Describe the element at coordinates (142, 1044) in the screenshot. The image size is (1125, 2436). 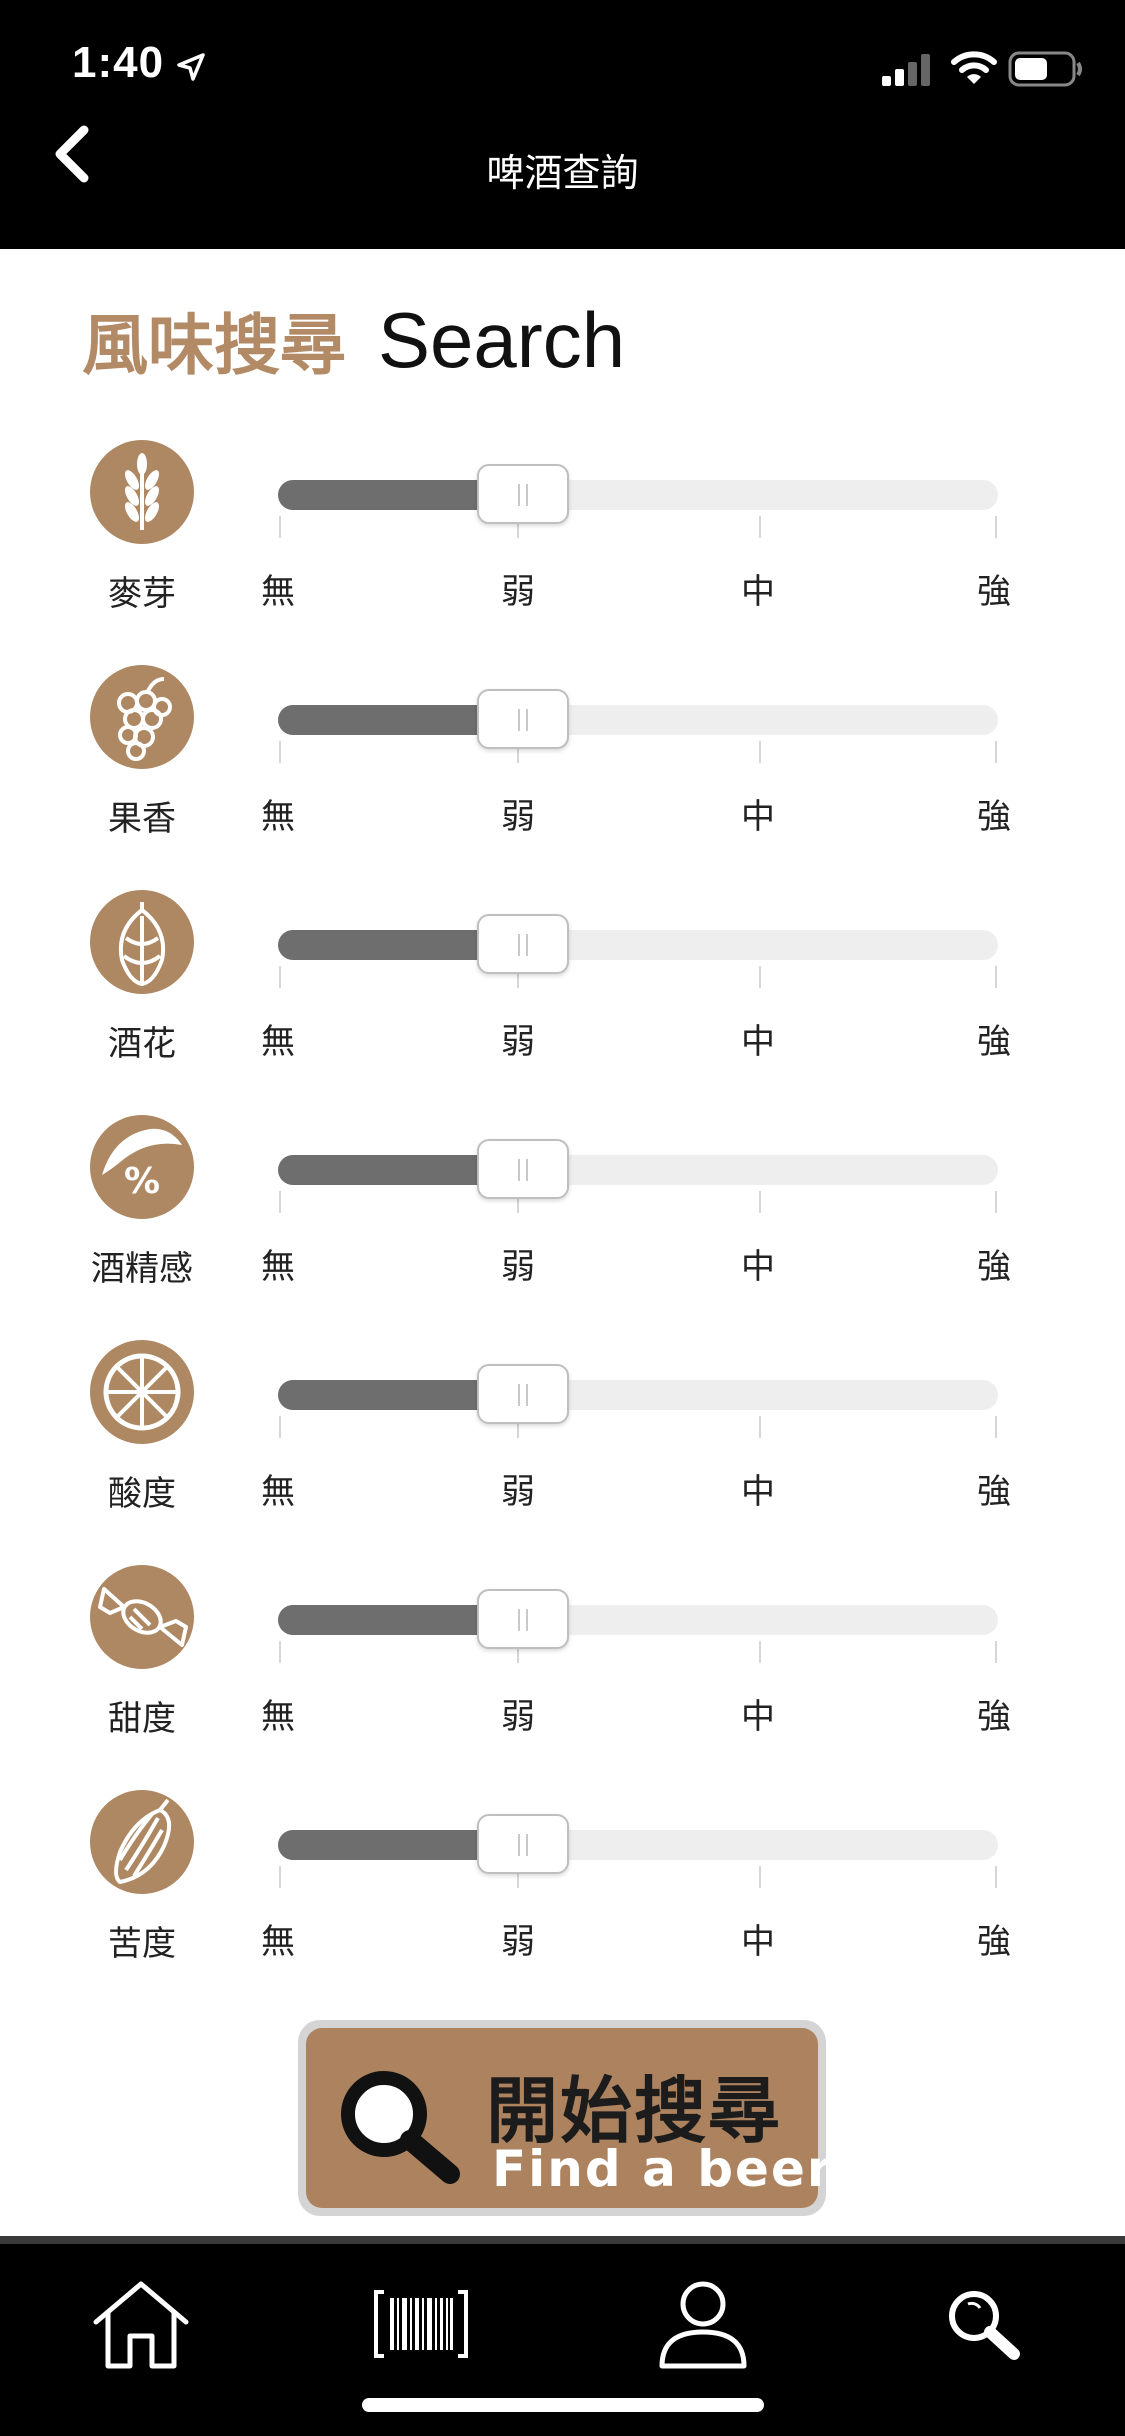
I see `flavor-label: 酒花` at that location.